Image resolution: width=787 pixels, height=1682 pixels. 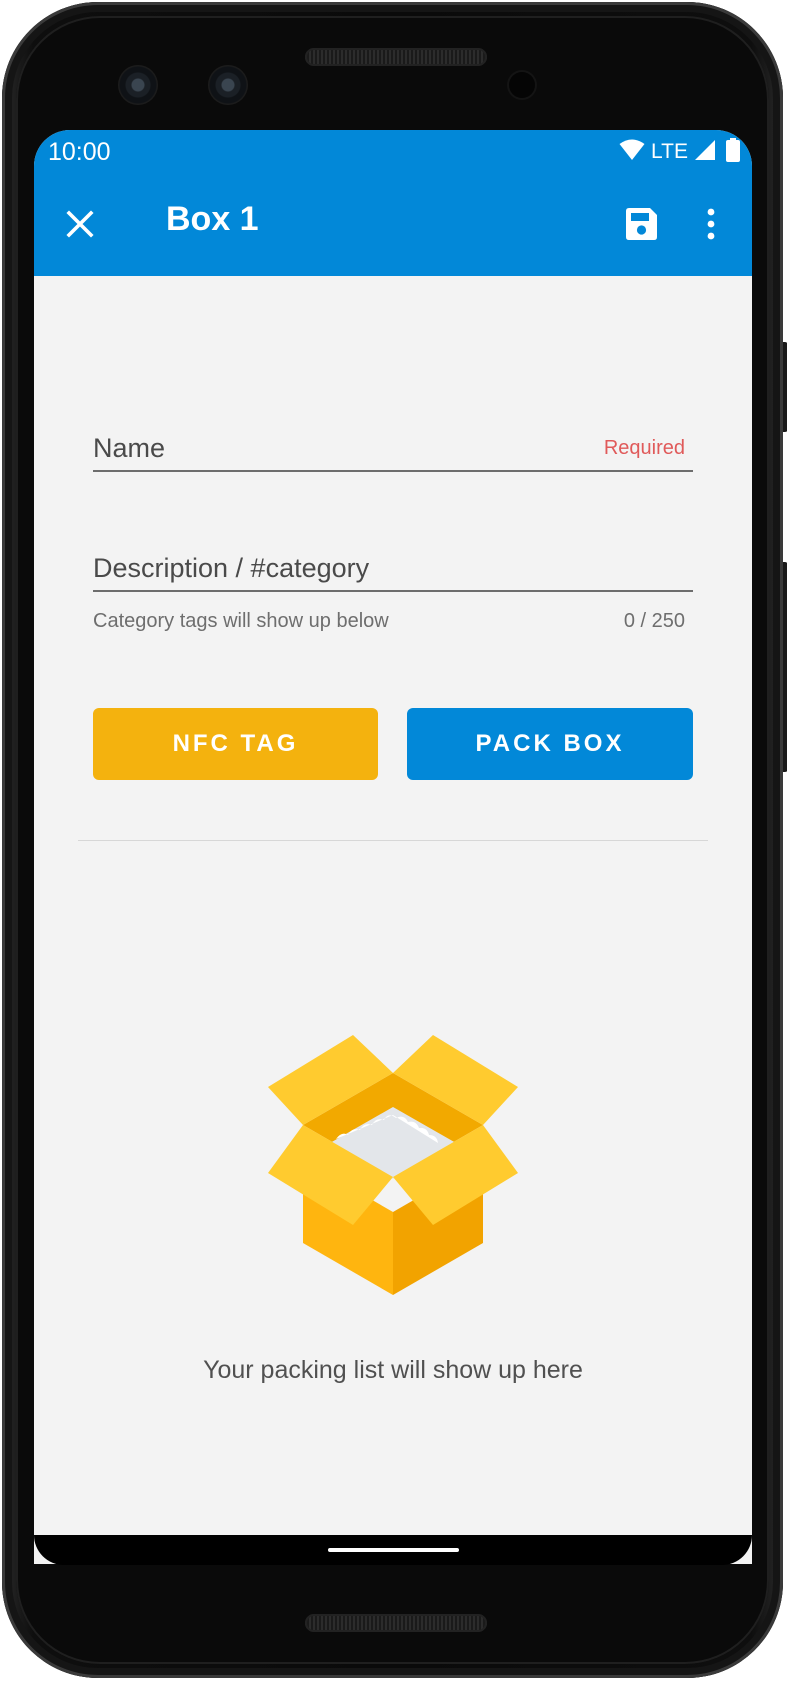 What do you see at coordinates (231, 568) in the screenshot?
I see `description-placeholder: Description / #category` at bounding box center [231, 568].